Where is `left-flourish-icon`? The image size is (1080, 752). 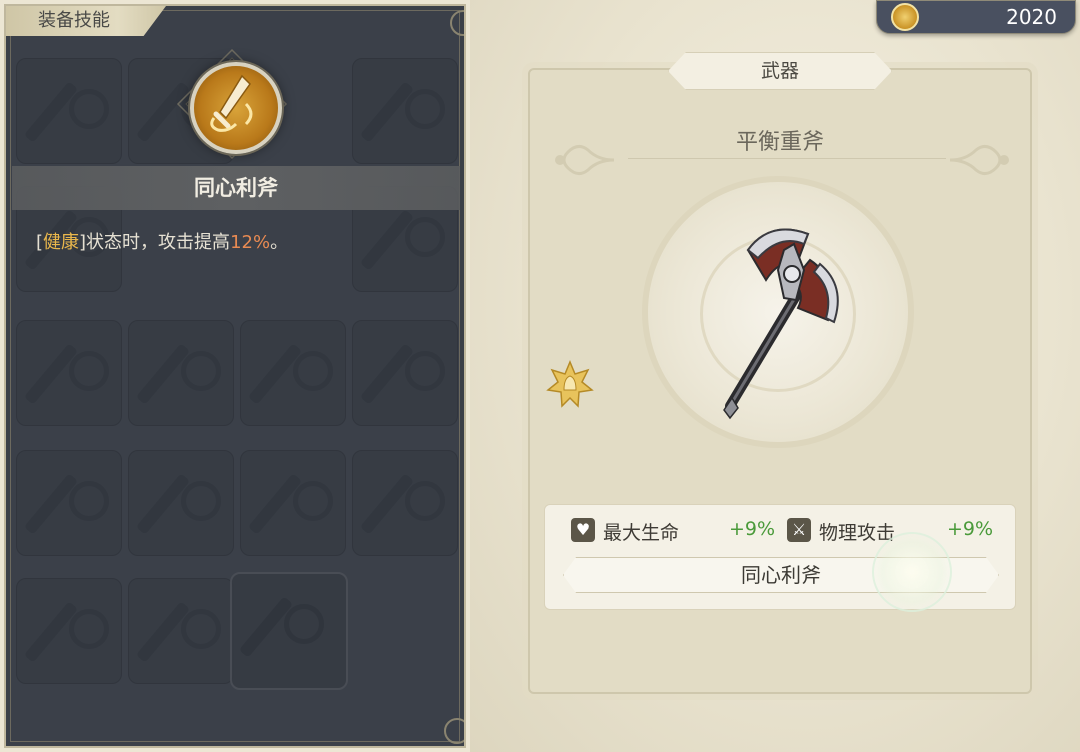
left-flourish-icon is located at coordinates (585, 160).